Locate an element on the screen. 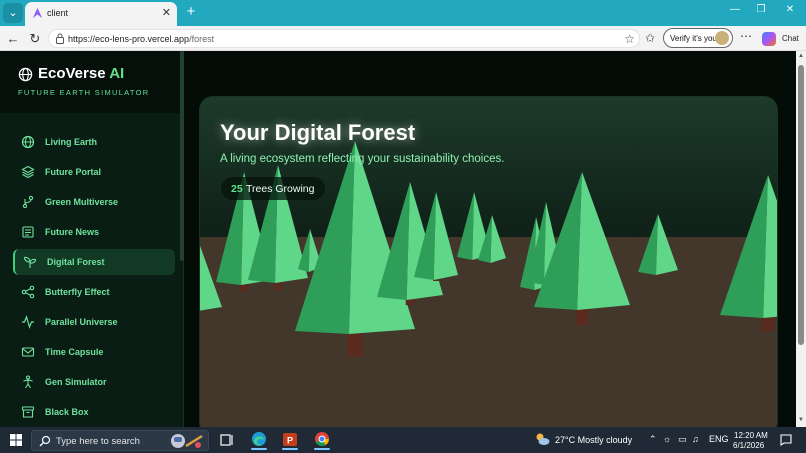 The height and width of the screenshot is (453, 806). trees-label: Trees Growing is located at coordinates (280, 189).